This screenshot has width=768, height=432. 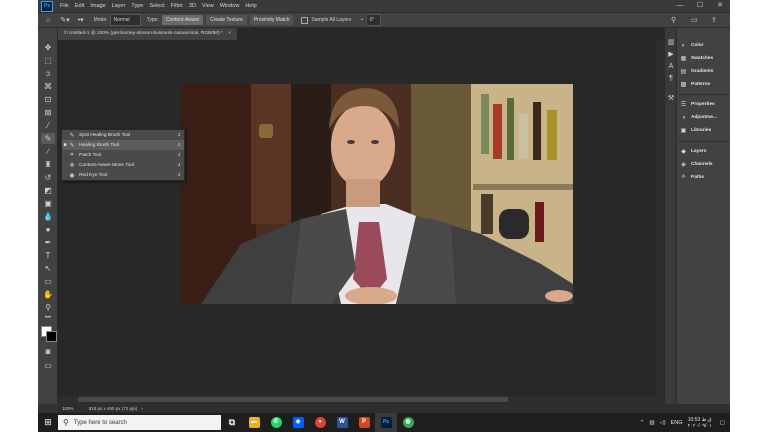 I want to click on hand-tool-icon: ✋, so click(x=48, y=294).